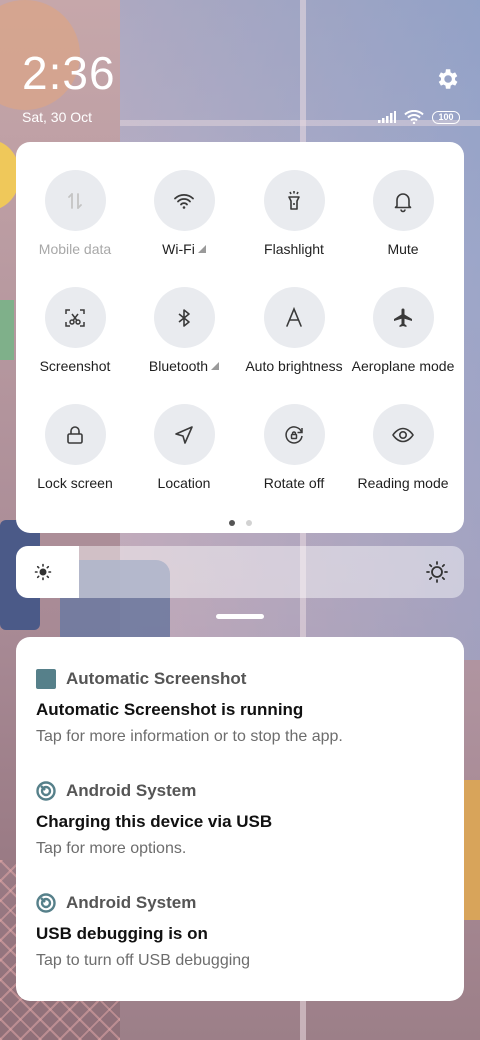 The image size is (480, 1040). I want to click on tile-label: Mute, so click(402, 249).